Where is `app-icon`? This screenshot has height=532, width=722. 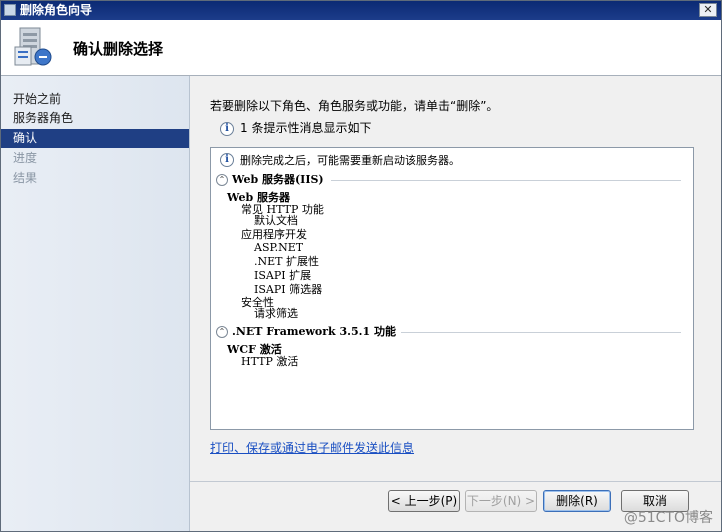
app-icon is located at coordinates (10, 10).